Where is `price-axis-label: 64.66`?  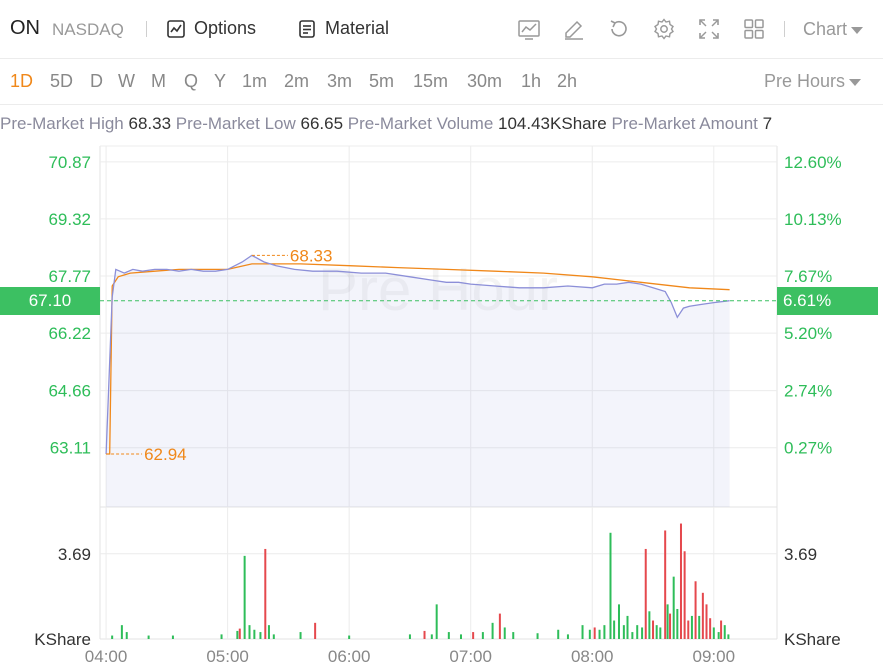 price-axis-label: 64.66 is located at coordinates (69, 391).